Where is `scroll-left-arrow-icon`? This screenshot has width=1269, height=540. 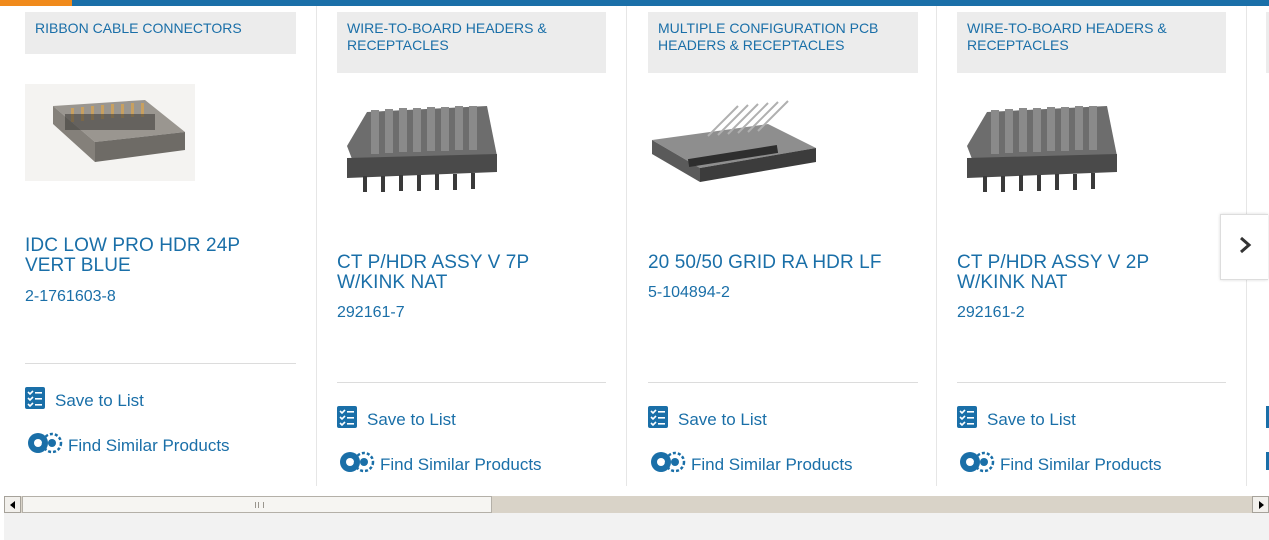
scroll-left-arrow-icon is located at coordinates (13, 505).